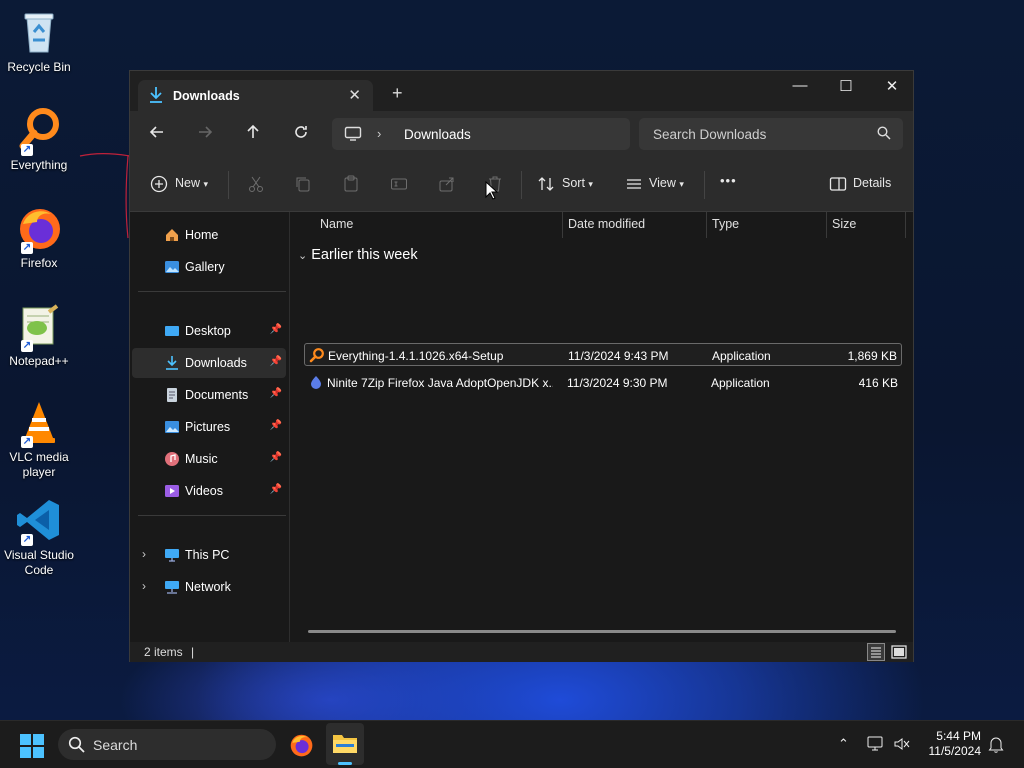  Describe the element at coordinates (301, 746) in the screenshot. I see `taskbar-firefox-icon` at that location.